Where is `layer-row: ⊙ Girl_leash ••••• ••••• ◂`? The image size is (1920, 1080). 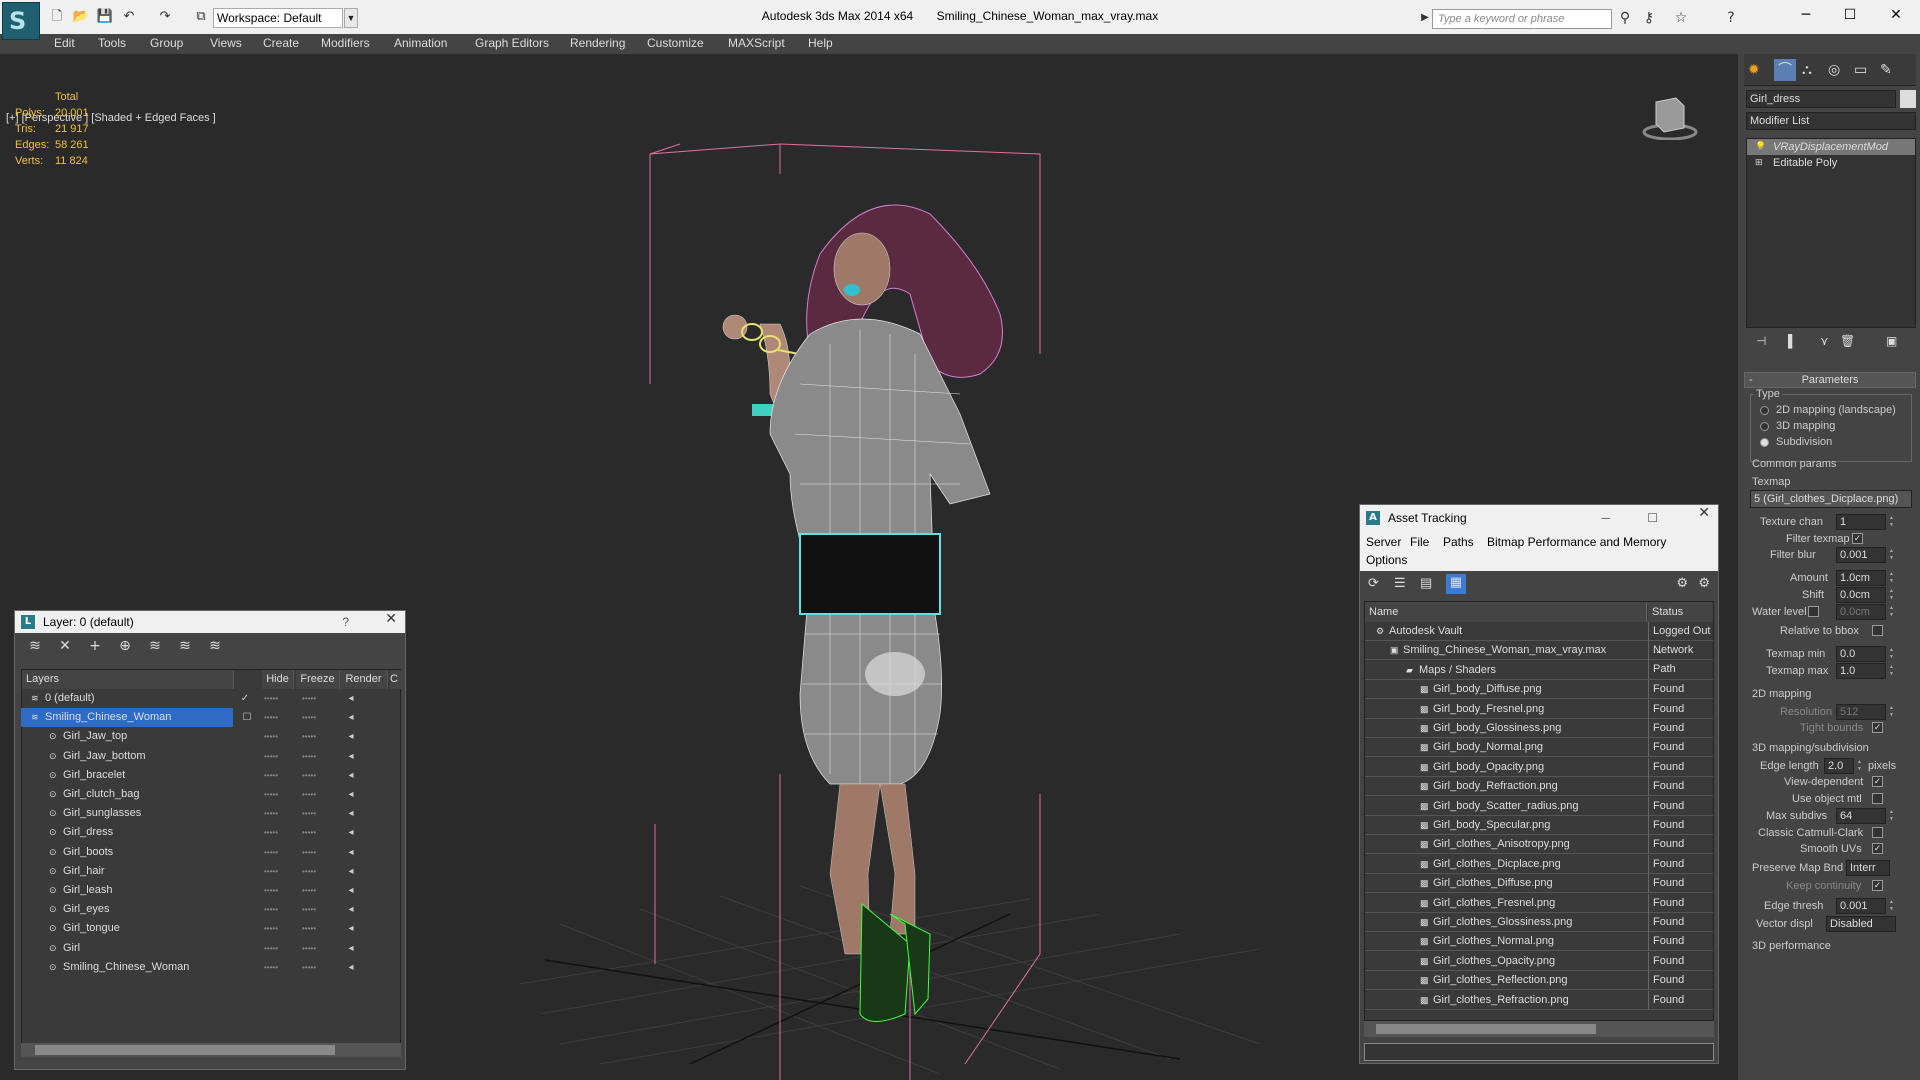
layer-row: ⊙ Girl_leash ••••• ••••• ◂ is located at coordinates (216, 890).